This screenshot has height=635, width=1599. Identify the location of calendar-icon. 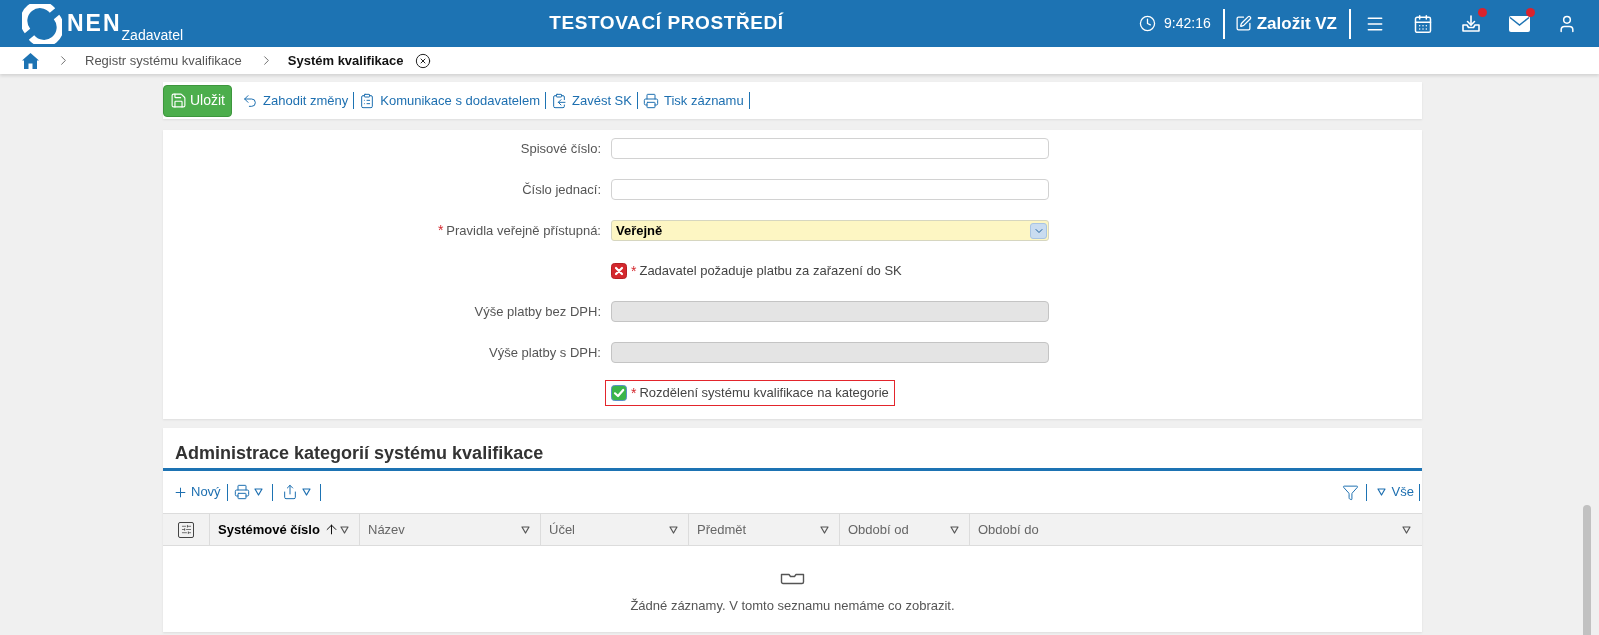
(1423, 23).